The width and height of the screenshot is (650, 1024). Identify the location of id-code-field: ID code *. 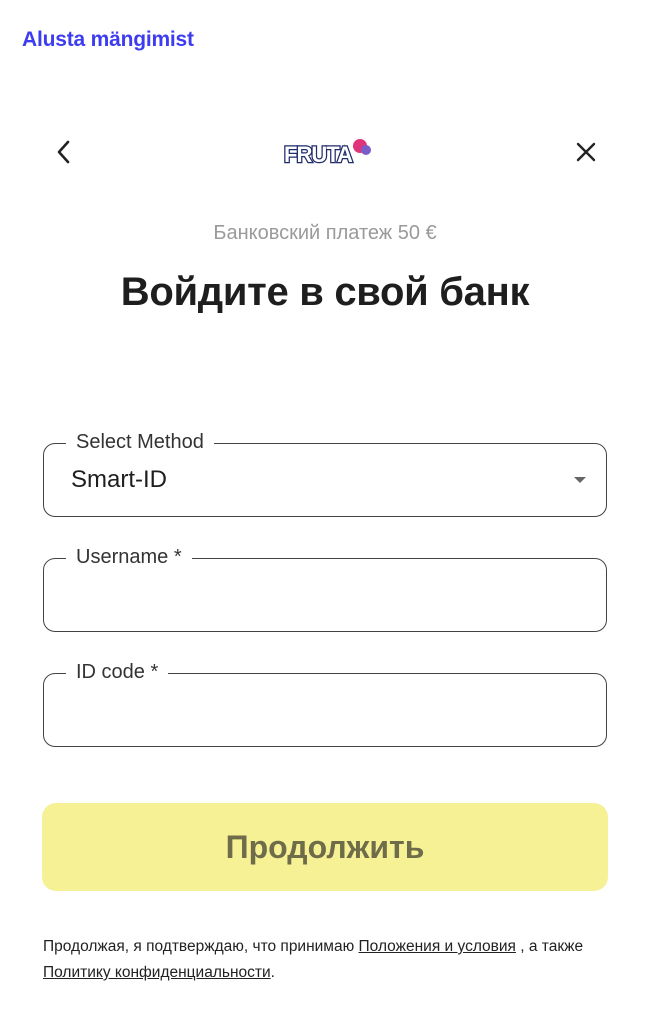
(325, 702).